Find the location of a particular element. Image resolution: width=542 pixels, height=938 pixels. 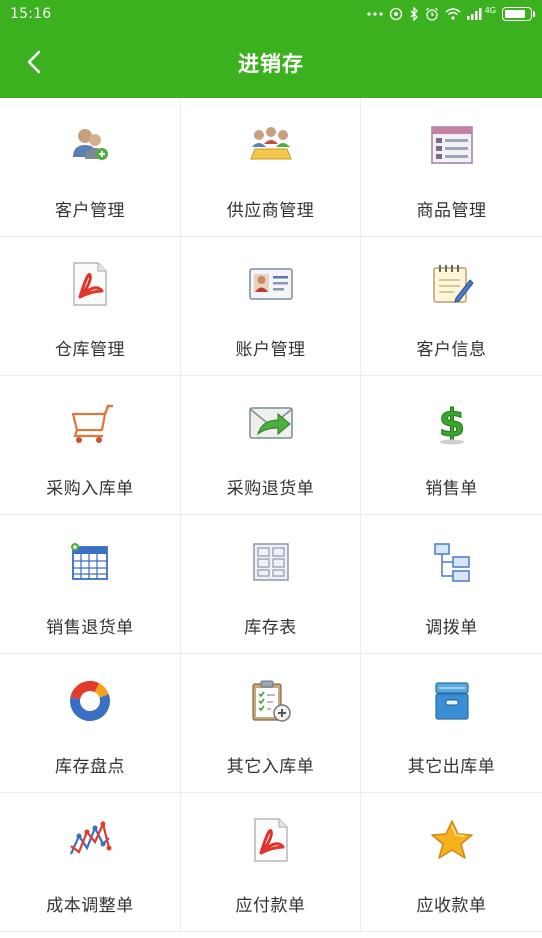

menu-item-label: 账户管理 is located at coordinates (270, 350).